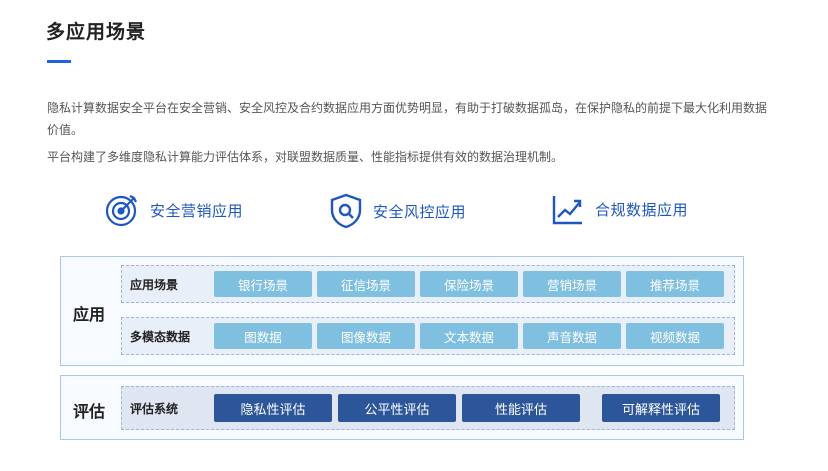 The width and height of the screenshot is (828, 471). I want to click on row-label: 应用场景, so click(154, 284).